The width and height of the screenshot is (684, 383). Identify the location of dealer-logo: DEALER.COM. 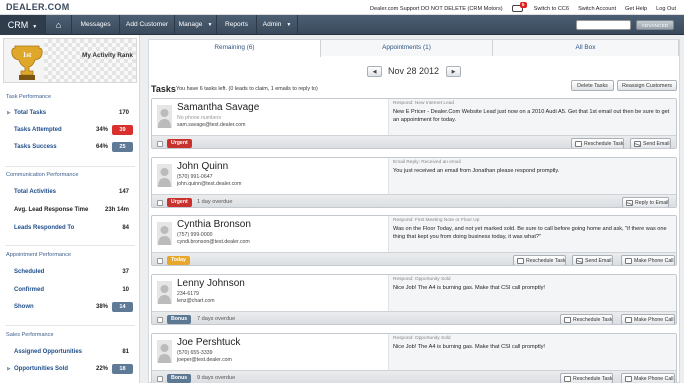
(38, 7).